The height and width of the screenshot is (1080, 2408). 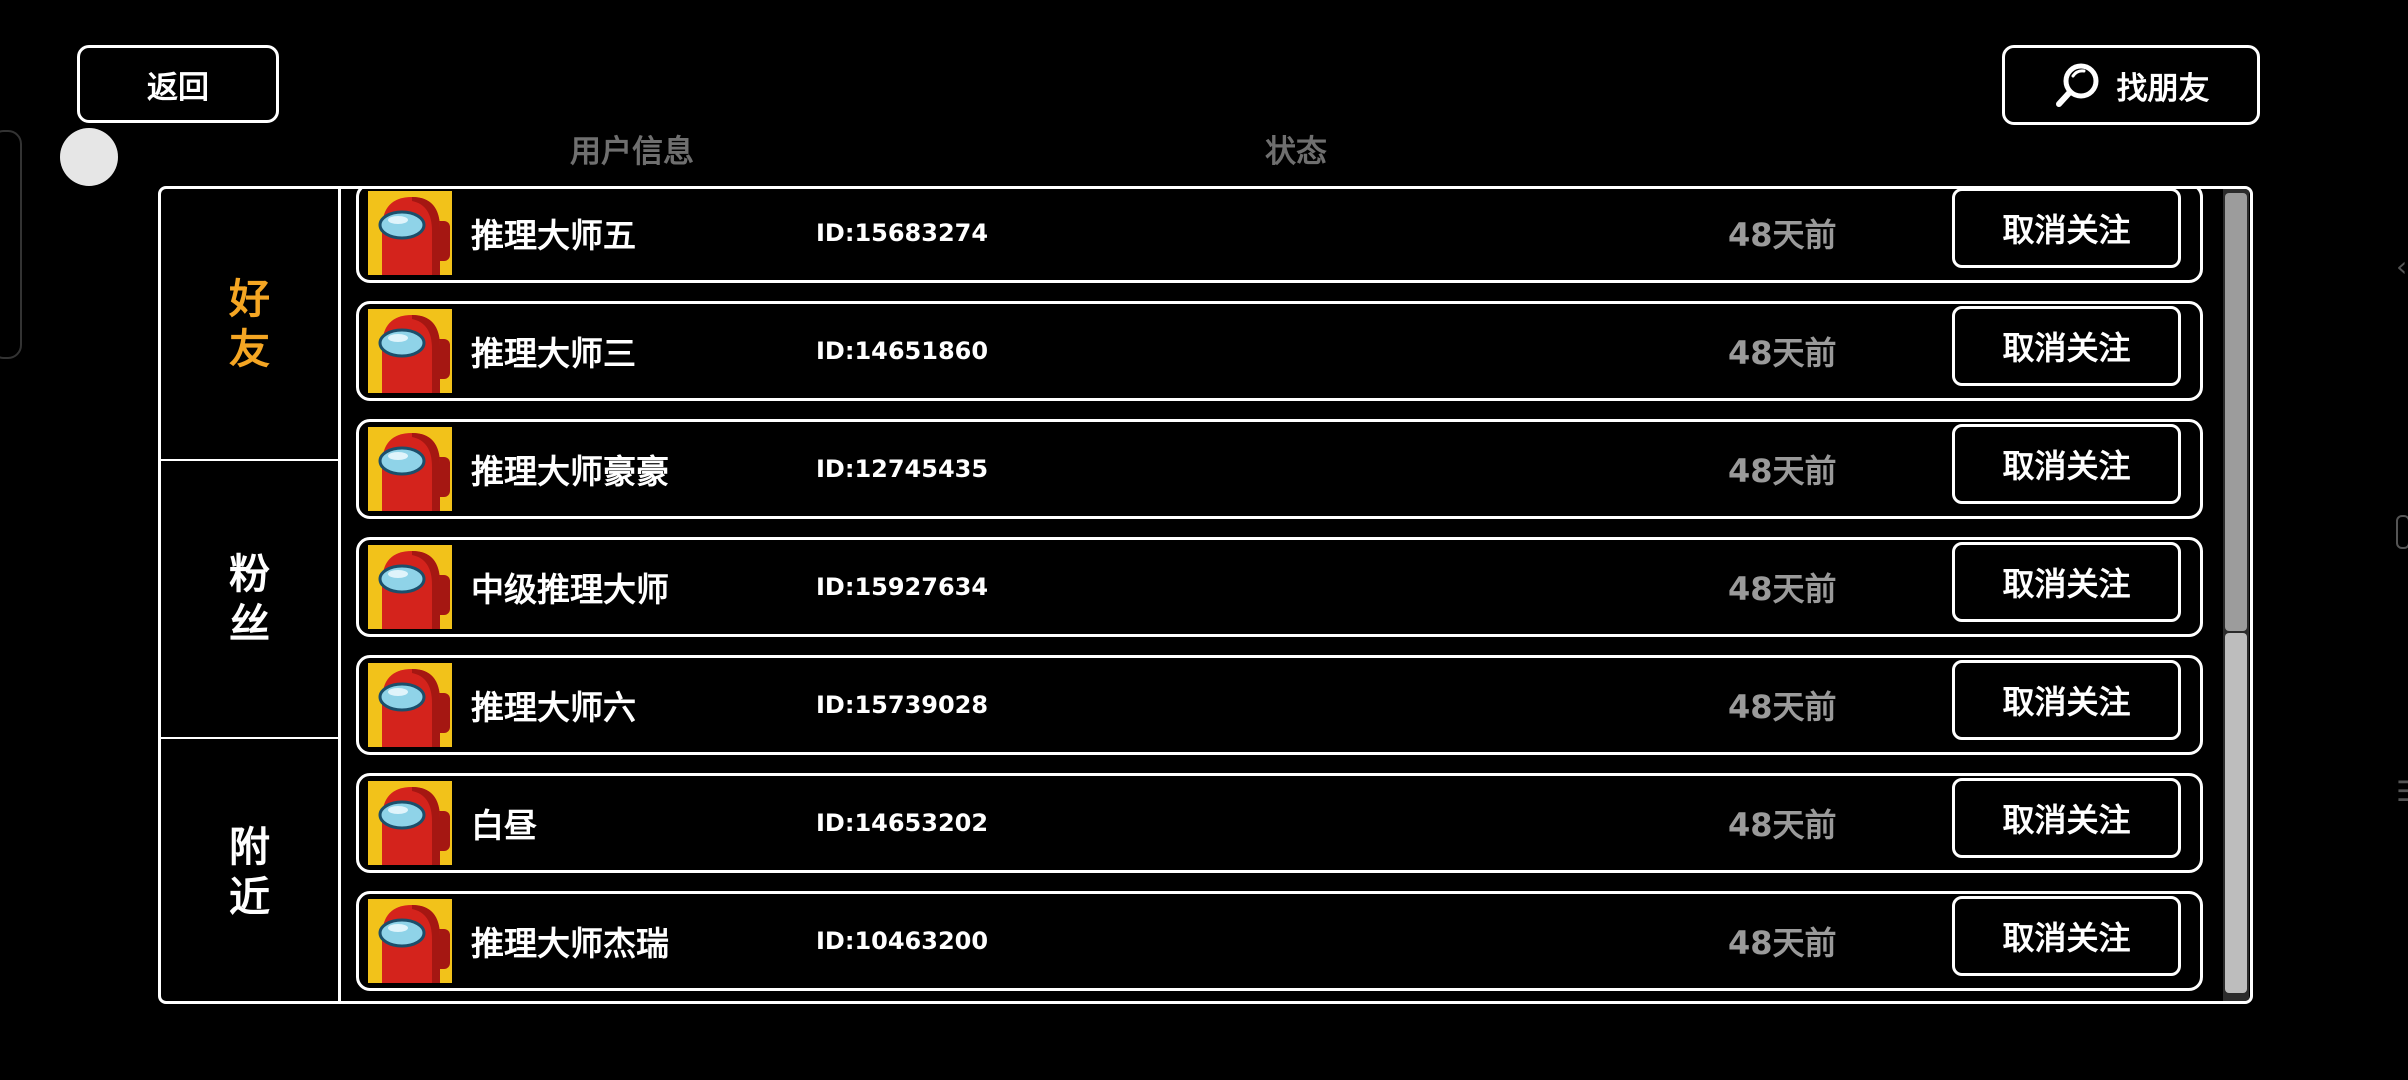 What do you see at coordinates (1279, 236) in the screenshot?
I see `list-item: 推理大师五 ID:15683274 48天前 取消关注` at bounding box center [1279, 236].